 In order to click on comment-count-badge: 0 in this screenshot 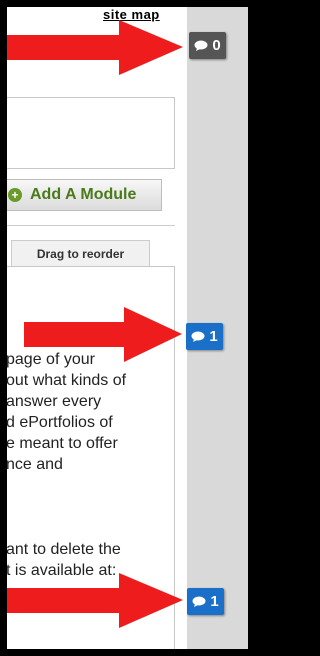, I will do `click(207, 45)`.